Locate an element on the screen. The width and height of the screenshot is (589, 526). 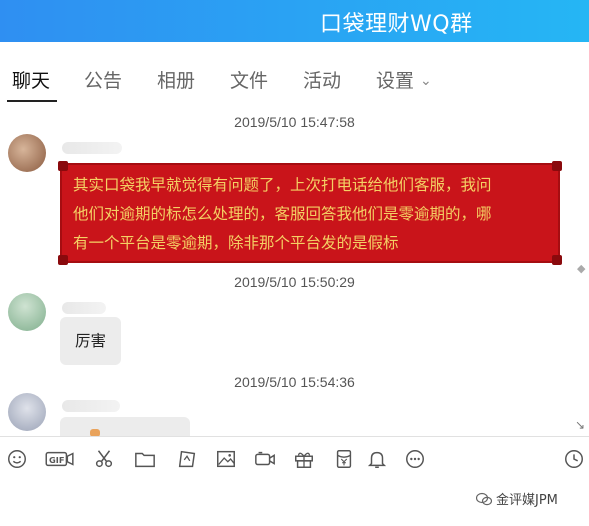
image-preview-icon is located at coordinates (95, 432).